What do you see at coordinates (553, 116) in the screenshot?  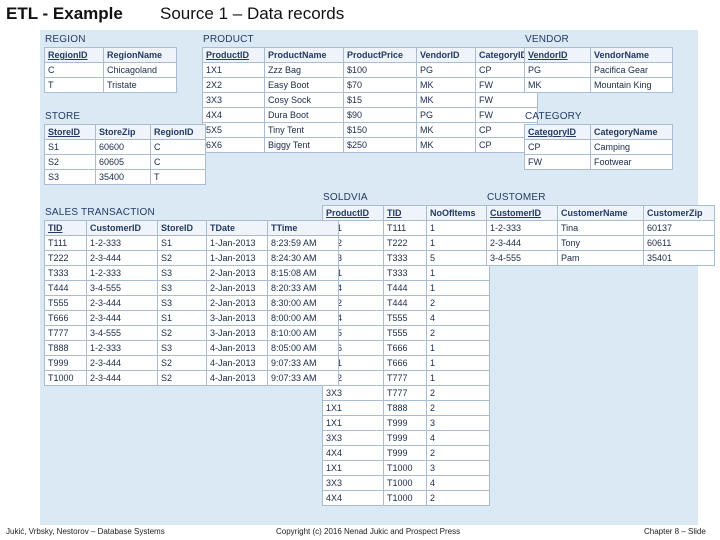 I see `category-table-caption: CATEGORY` at bounding box center [553, 116].